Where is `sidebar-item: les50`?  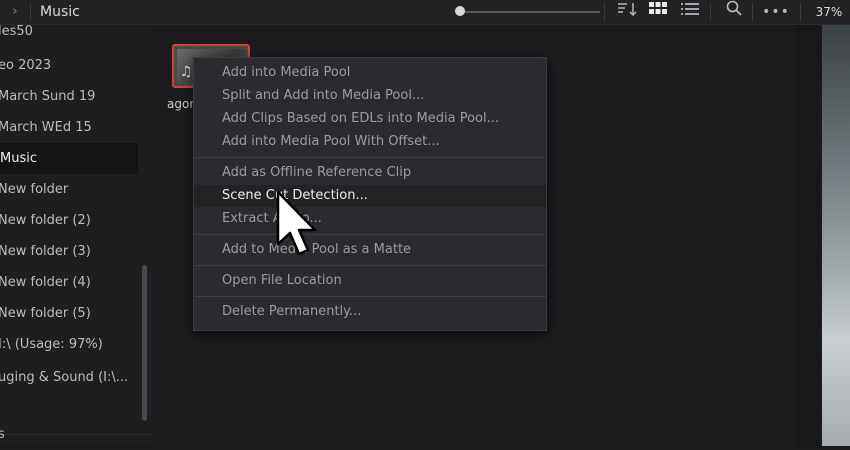 sidebar-item: les50 is located at coordinates (68, 31).